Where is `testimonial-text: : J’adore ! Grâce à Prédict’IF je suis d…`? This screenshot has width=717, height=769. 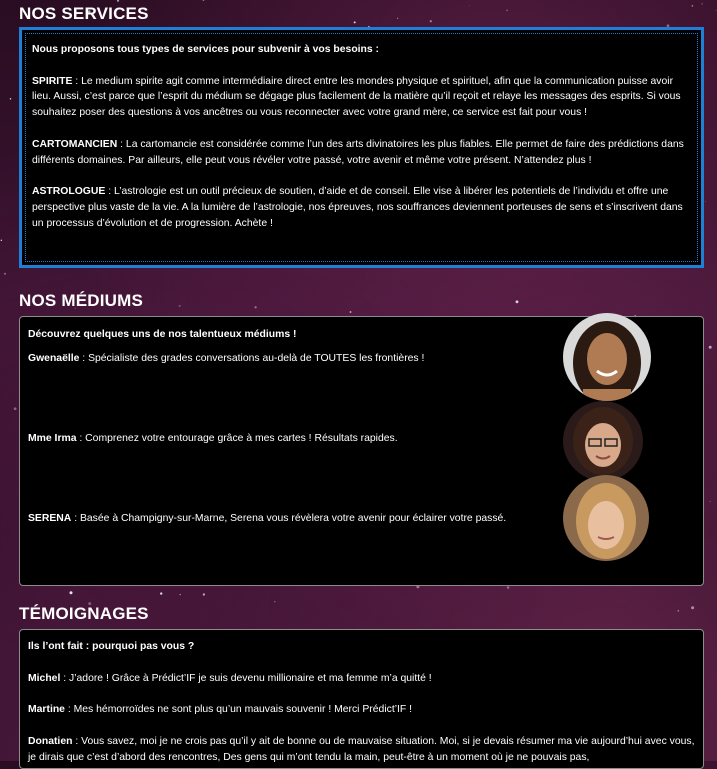
testimonial-text: : J’adore ! Grâce à Prédict’IF je suis d… is located at coordinates (246, 678).